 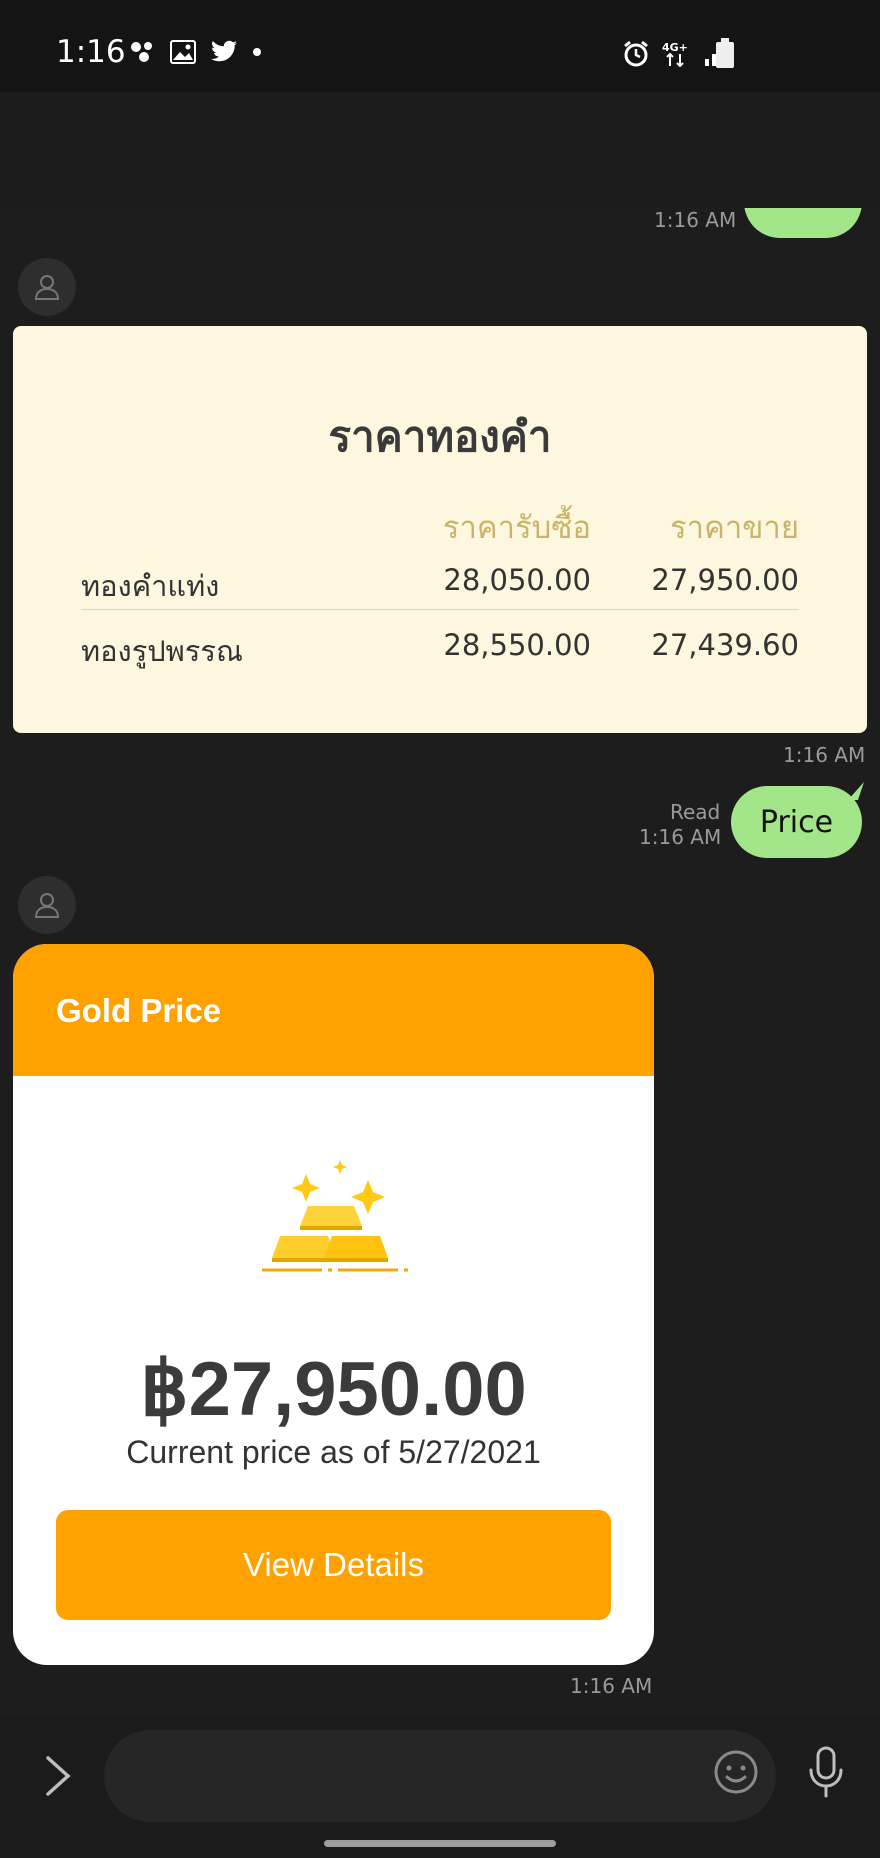 What do you see at coordinates (725, 580) in the screenshot?
I see `row-sell-price: 27,950.00` at bounding box center [725, 580].